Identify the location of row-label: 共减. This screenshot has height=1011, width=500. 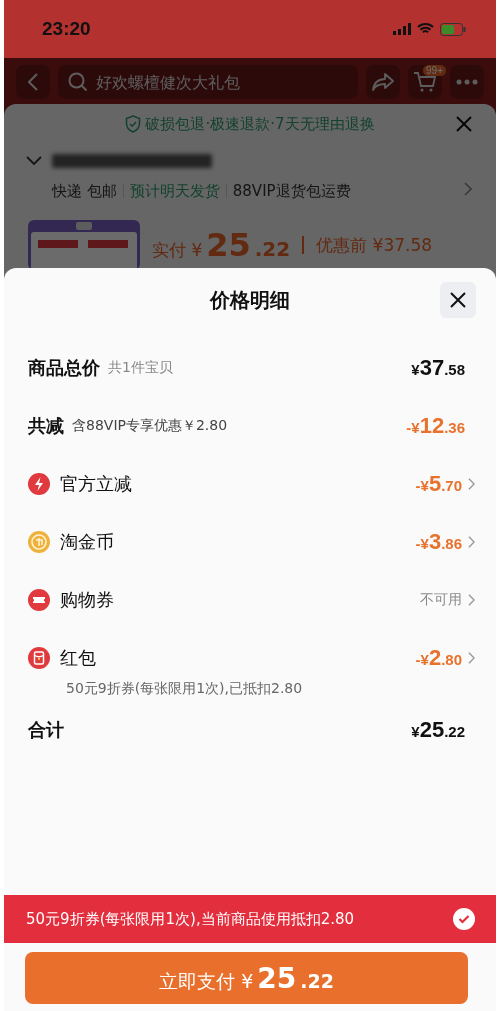
(46, 426).